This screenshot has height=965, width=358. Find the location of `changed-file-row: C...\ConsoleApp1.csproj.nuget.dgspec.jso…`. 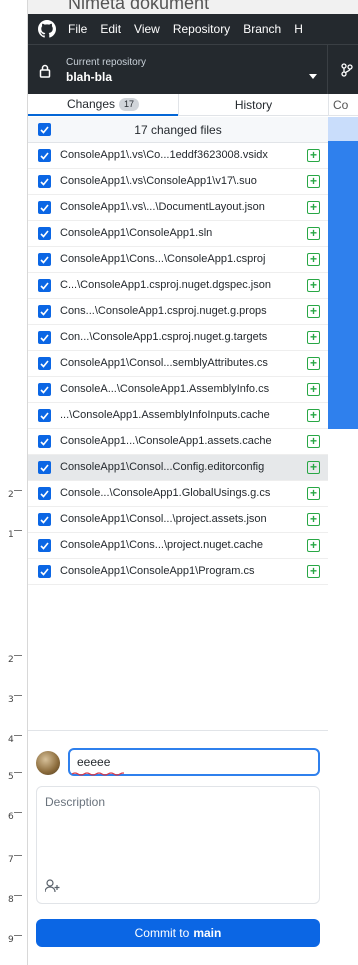

changed-file-row: C...\ConsoleApp1.csproj.nuget.dgspec.jso… is located at coordinates (178, 286).